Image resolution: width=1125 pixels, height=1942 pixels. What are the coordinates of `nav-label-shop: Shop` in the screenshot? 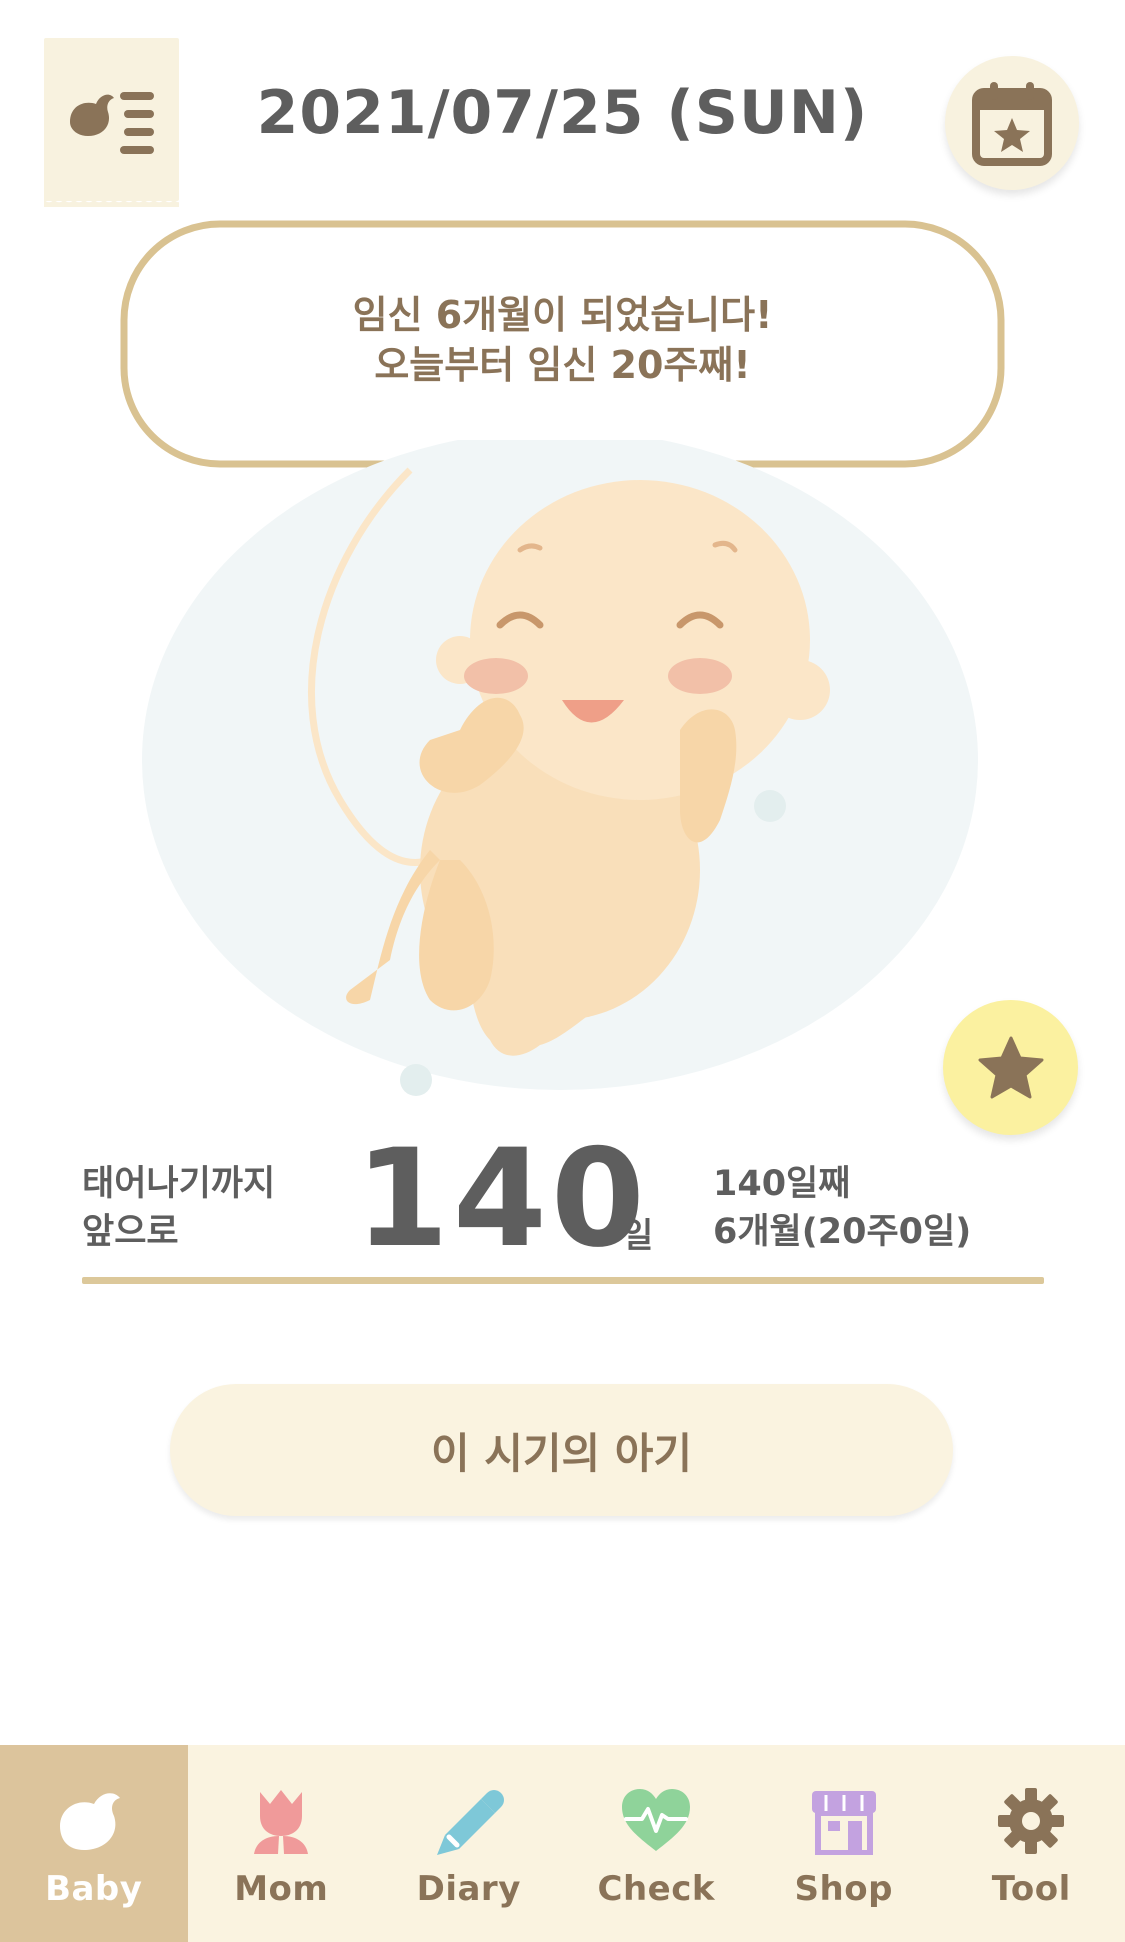 It's located at (843, 1889).